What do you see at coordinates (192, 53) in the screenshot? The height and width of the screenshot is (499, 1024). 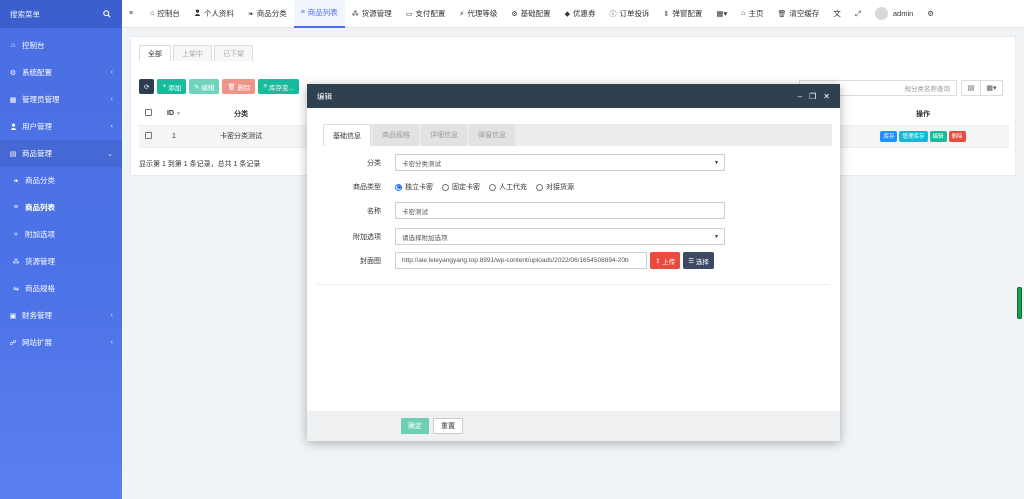 I see `tab-on-shelf: 上架中` at bounding box center [192, 53].